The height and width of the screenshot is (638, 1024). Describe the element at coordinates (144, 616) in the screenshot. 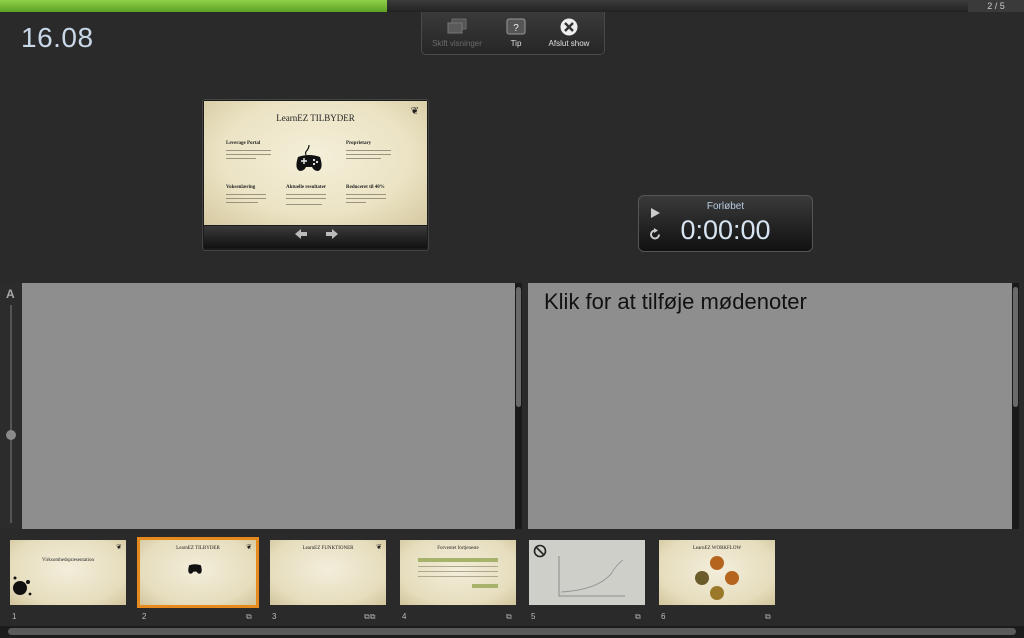

I see `thumbnail-number: 2` at that location.